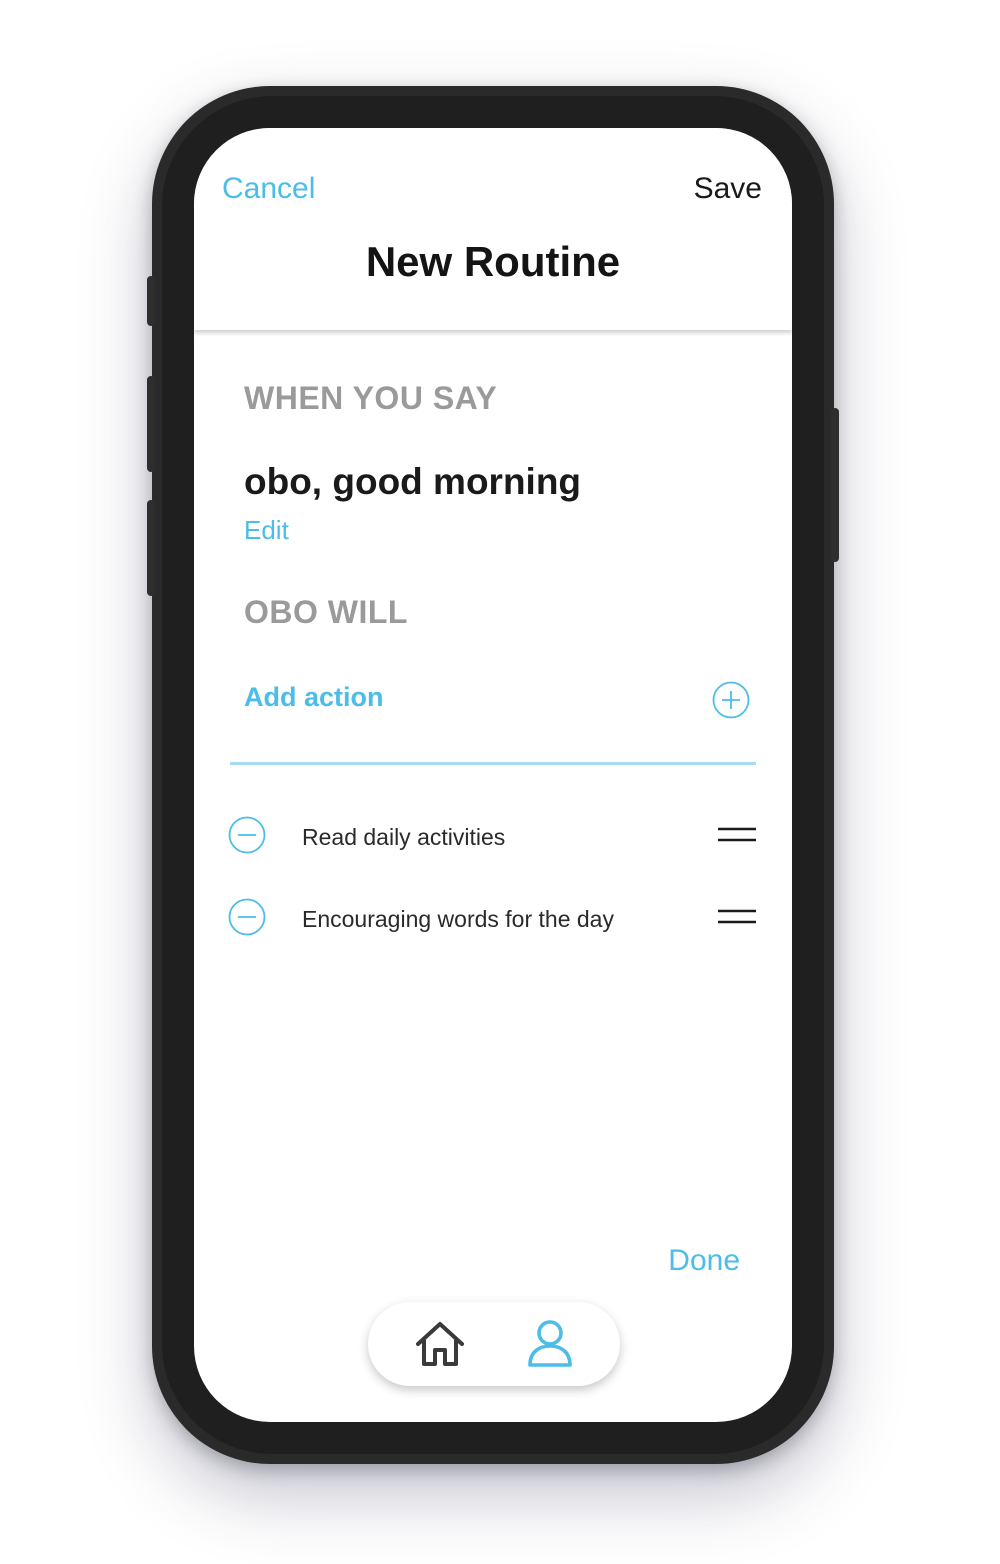 The width and height of the screenshot is (1000, 1564). What do you see at coordinates (494, 1344) in the screenshot?
I see `bottom-nav` at bounding box center [494, 1344].